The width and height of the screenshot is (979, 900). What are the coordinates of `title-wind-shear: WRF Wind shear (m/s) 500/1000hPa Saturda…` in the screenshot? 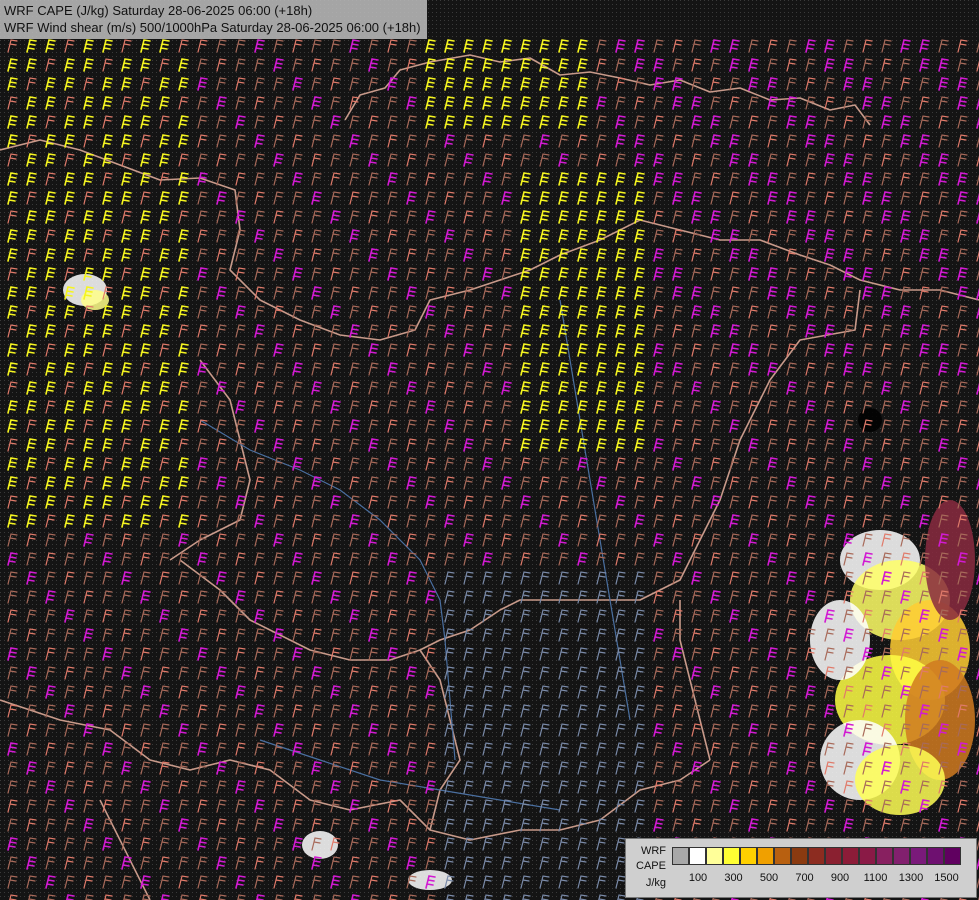 It's located at (212, 27).